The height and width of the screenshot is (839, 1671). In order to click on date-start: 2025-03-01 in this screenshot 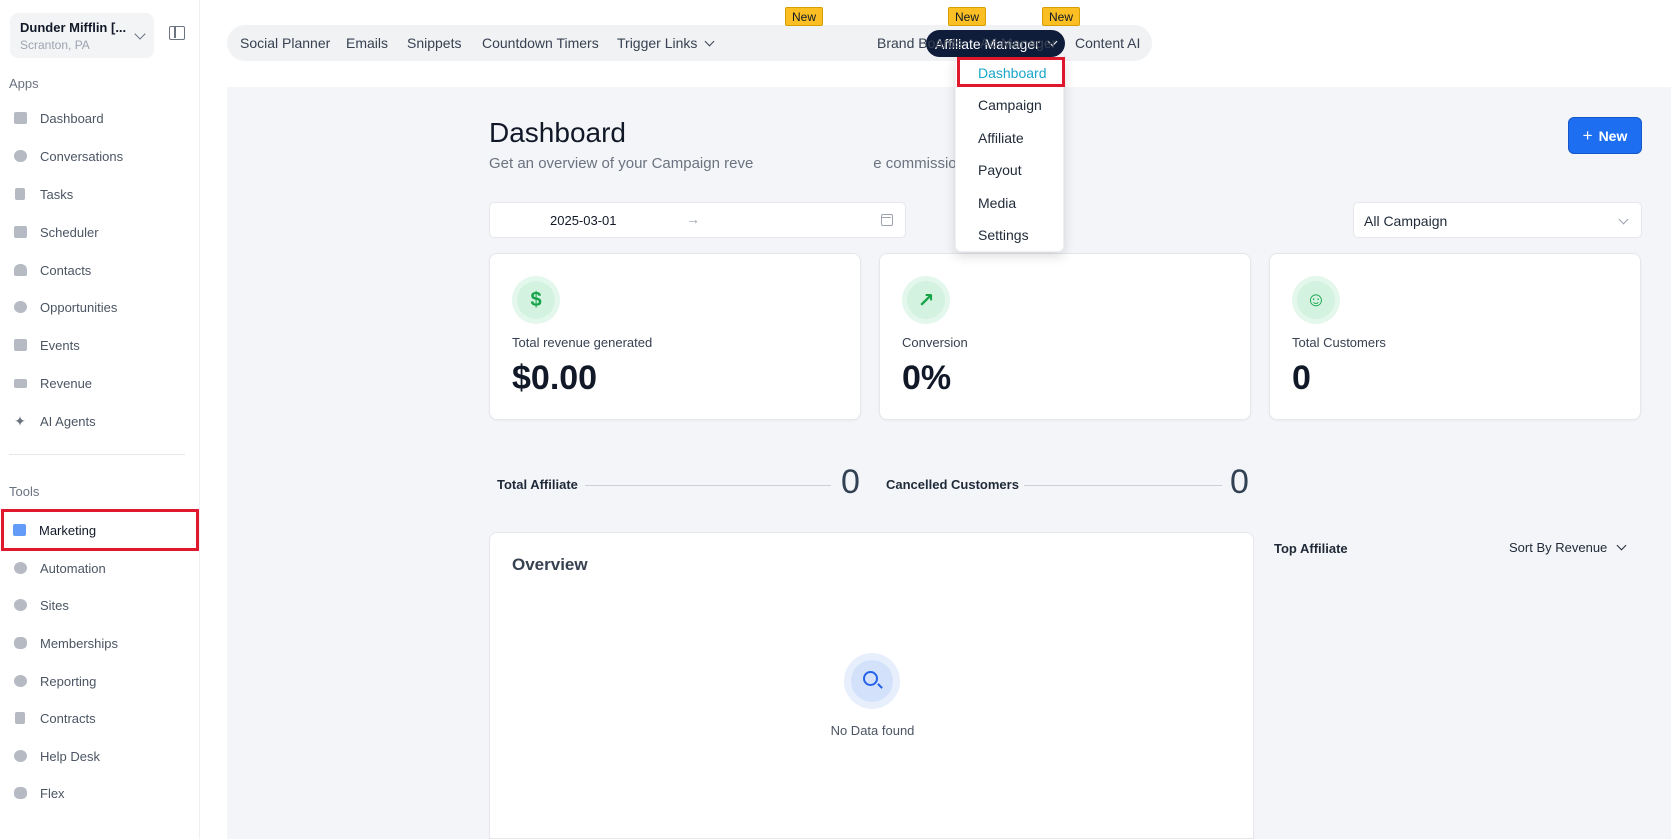, I will do `click(583, 220)`.